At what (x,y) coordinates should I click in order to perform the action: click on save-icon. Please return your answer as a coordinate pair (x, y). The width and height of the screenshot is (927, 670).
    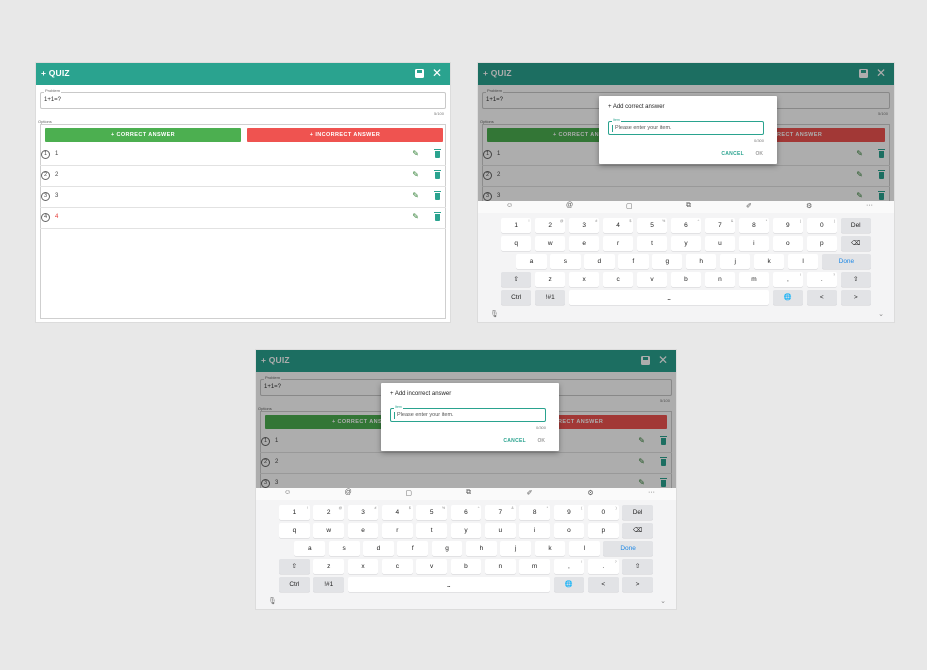
    Looking at the image, I should click on (419, 73).